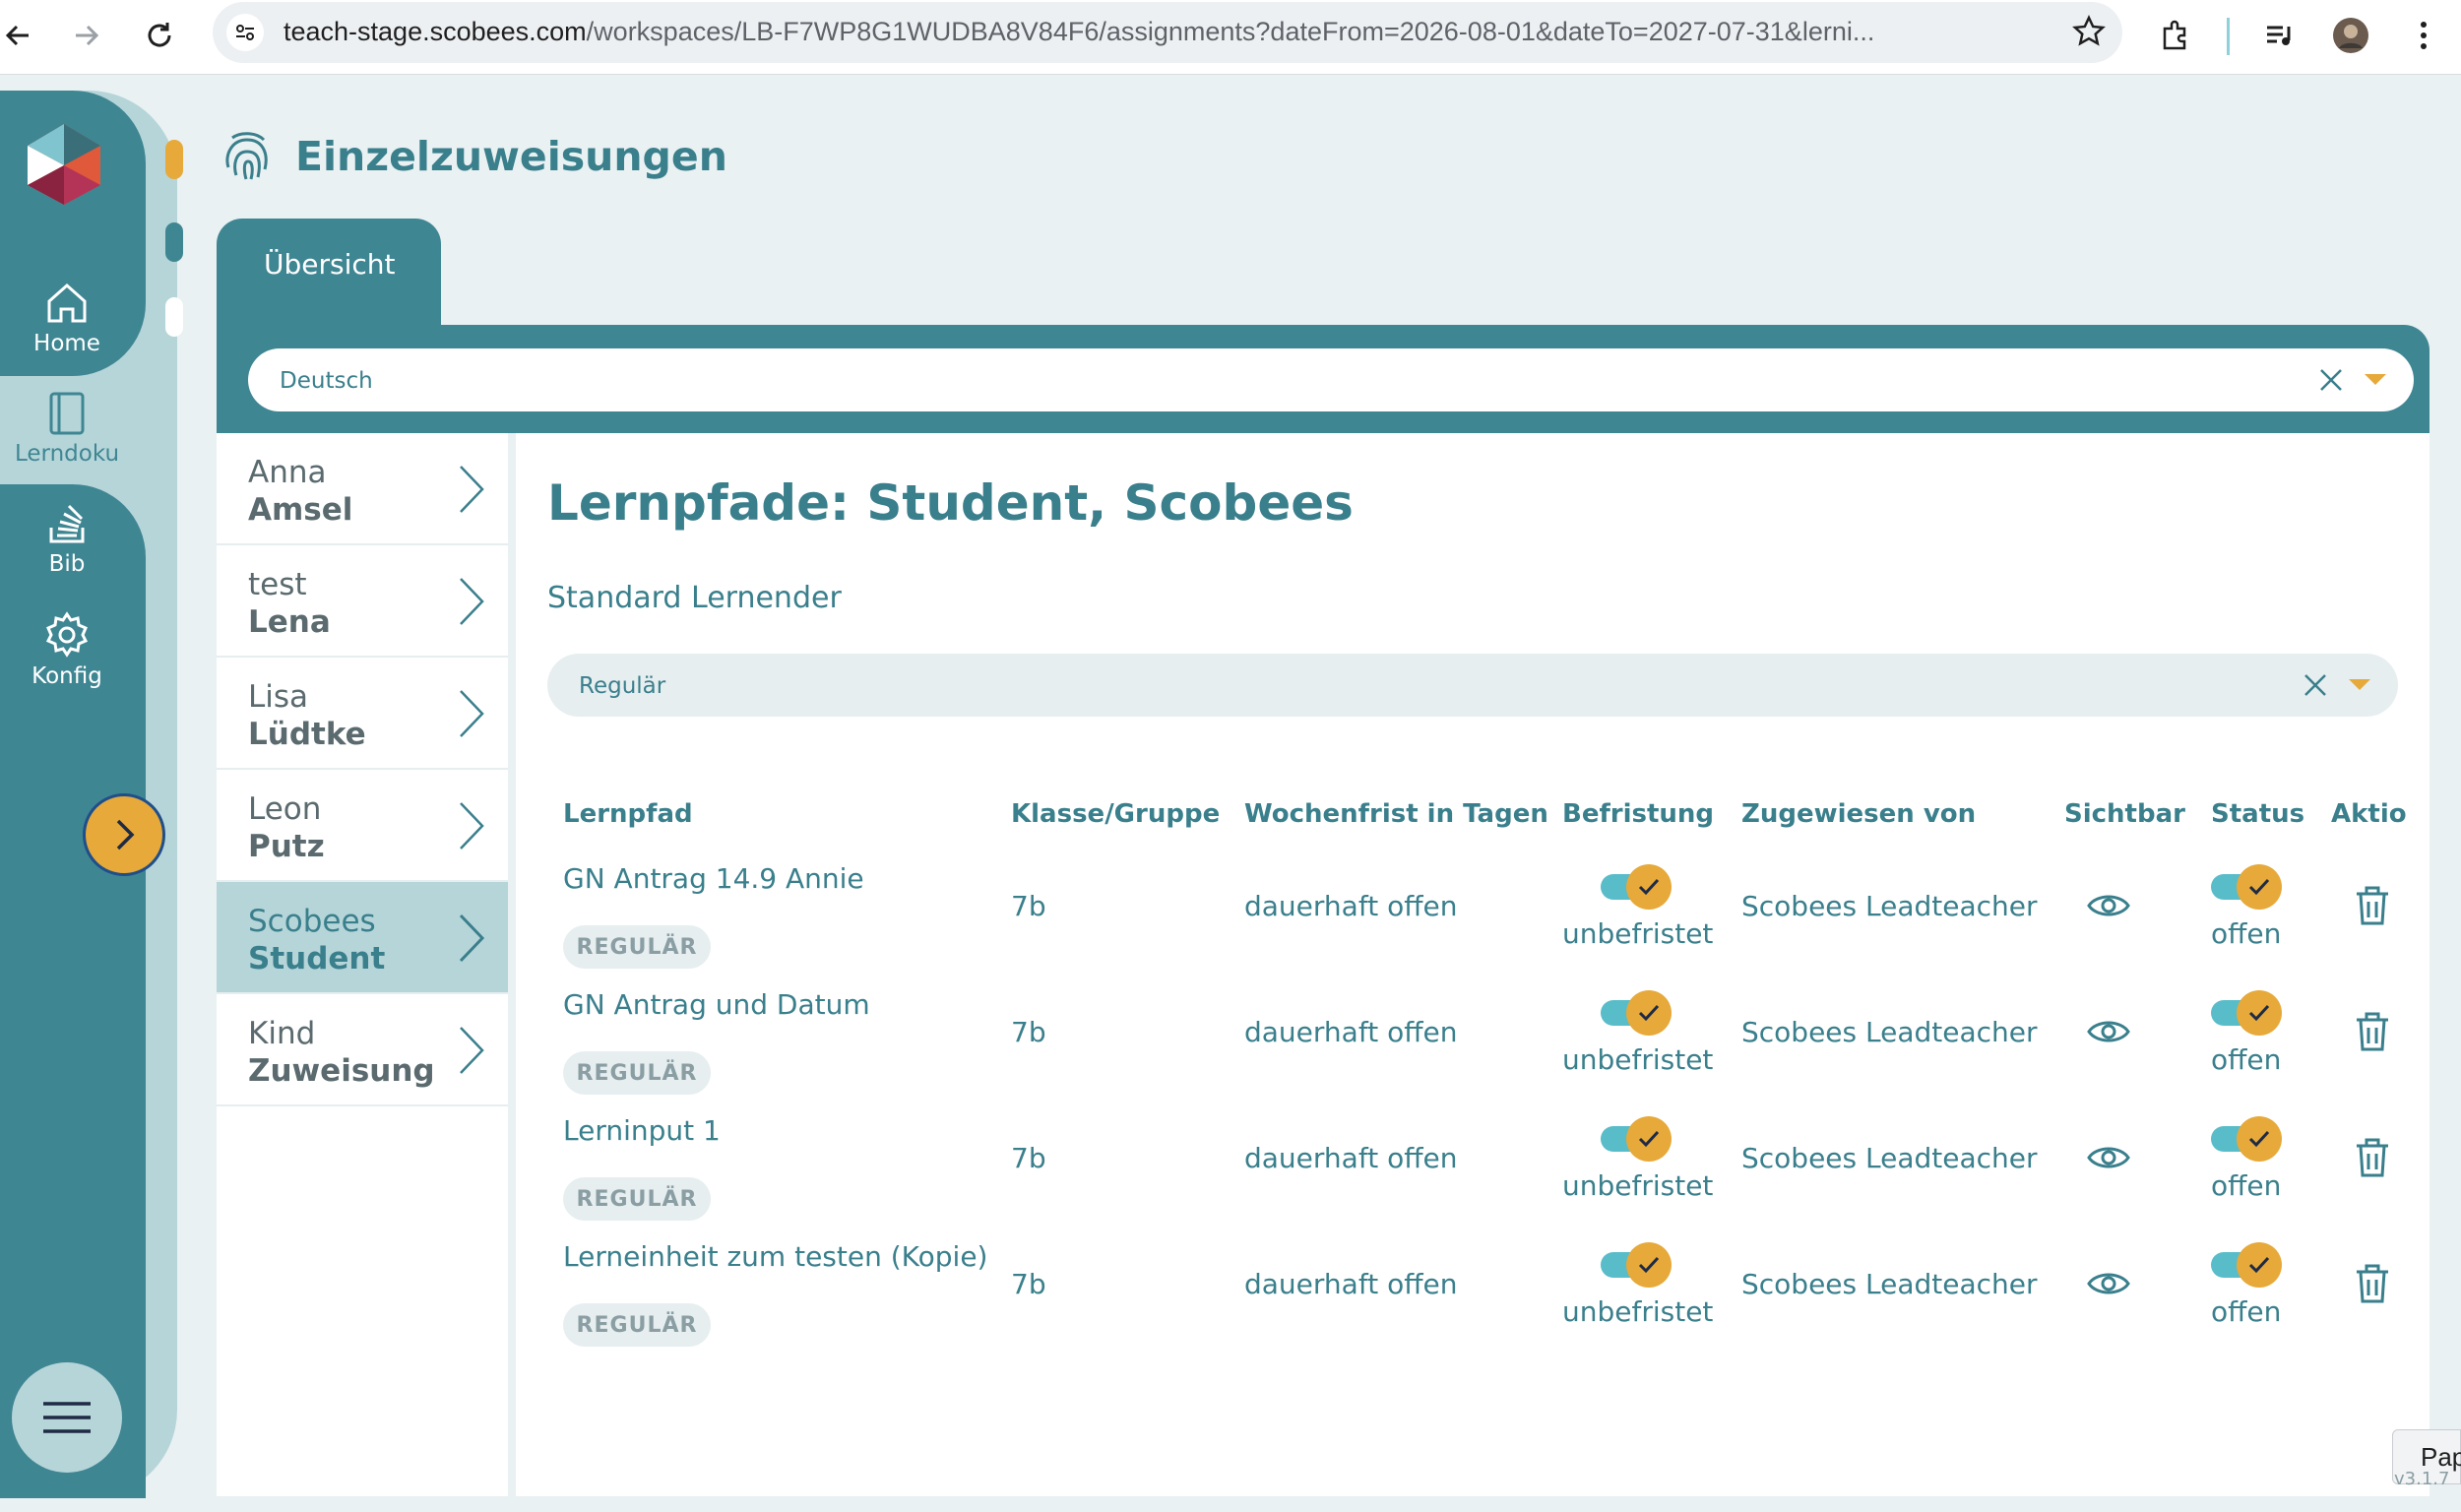  I want to click on rail-item-bib: Bib, so click(67, 538).